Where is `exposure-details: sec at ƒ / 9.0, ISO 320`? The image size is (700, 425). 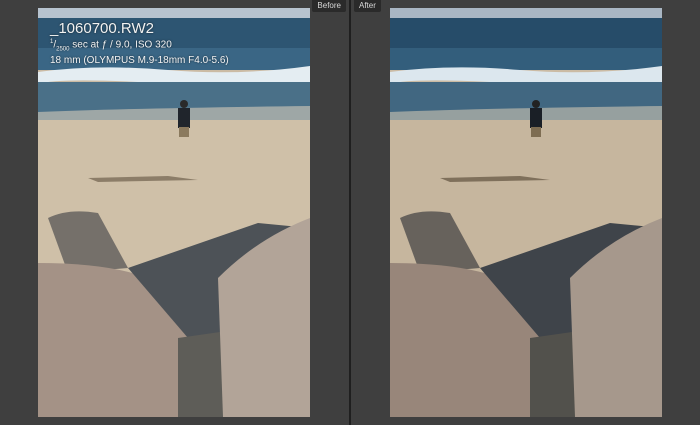
exposure-details: sec at ƒ / 9.0, ISO 320 is located at coordinates (120, 45).